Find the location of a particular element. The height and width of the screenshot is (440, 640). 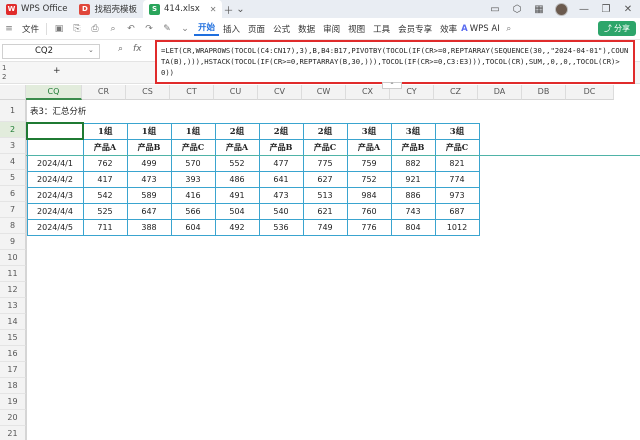

menu-view: 视图 is located at coordinates (356, 29).